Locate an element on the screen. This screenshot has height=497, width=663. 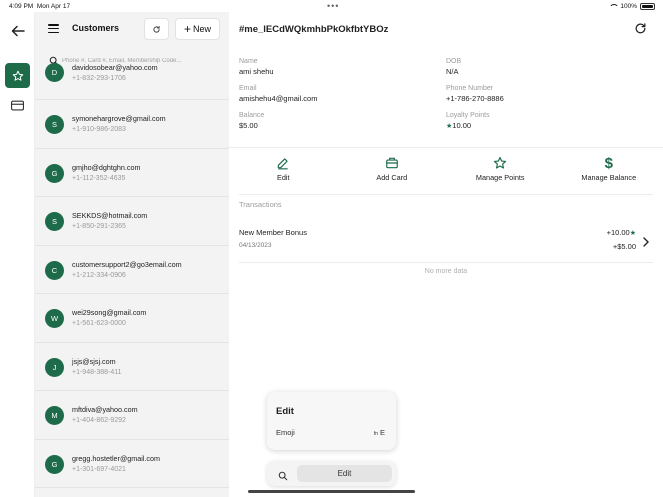
refresh-button is located at coordinates (156, 29).